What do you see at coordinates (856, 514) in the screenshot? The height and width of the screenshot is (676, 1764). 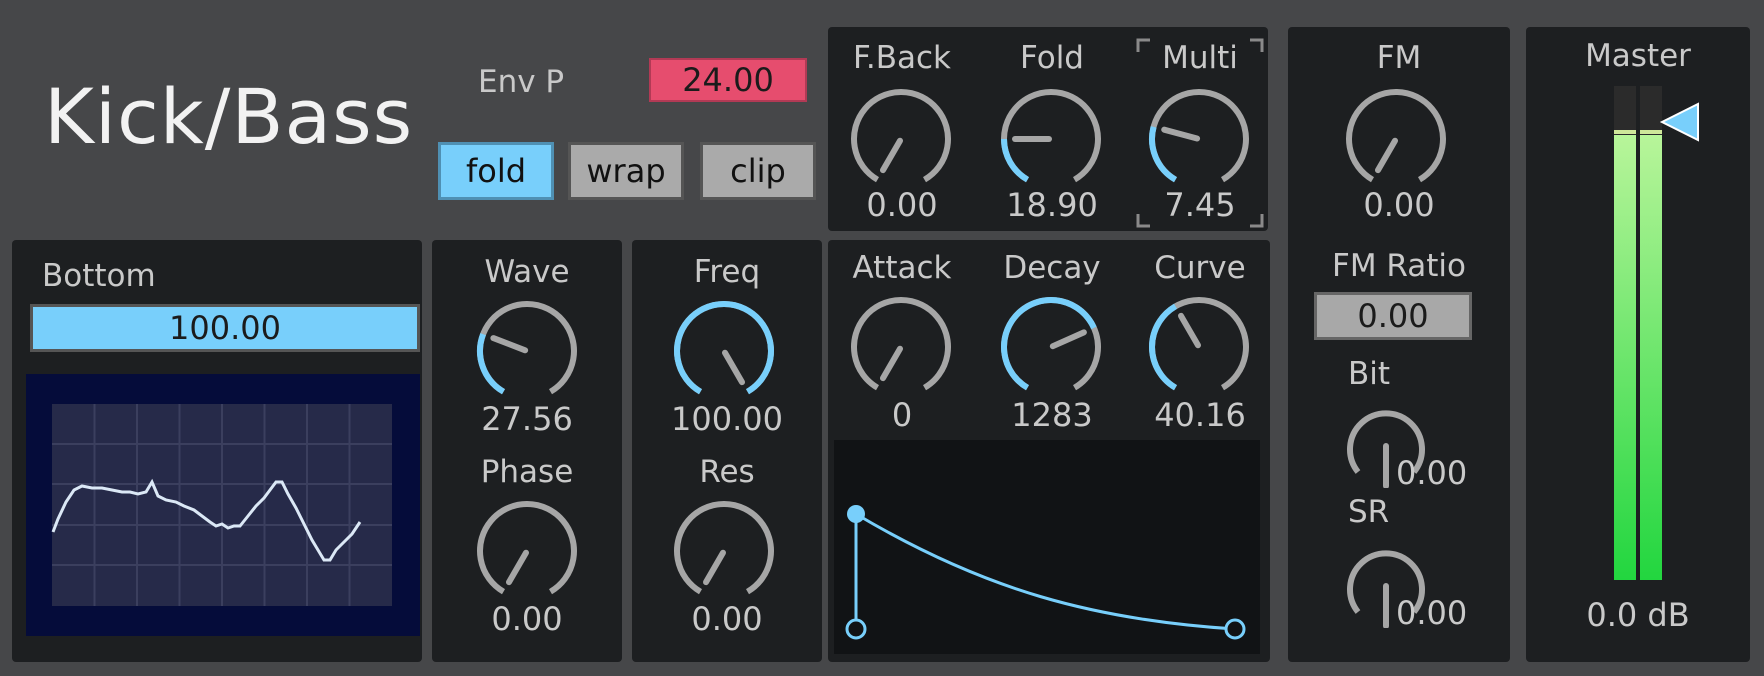 I see `envelope-peak-handle` at bounding box center [856, 514].